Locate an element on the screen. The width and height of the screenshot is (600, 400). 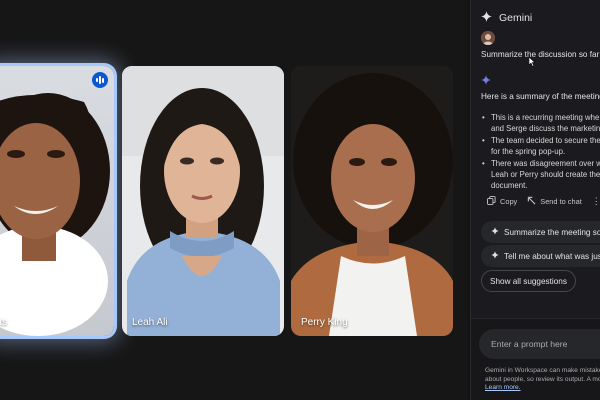
copy-button: Copy is located at coordinates (502, 201).